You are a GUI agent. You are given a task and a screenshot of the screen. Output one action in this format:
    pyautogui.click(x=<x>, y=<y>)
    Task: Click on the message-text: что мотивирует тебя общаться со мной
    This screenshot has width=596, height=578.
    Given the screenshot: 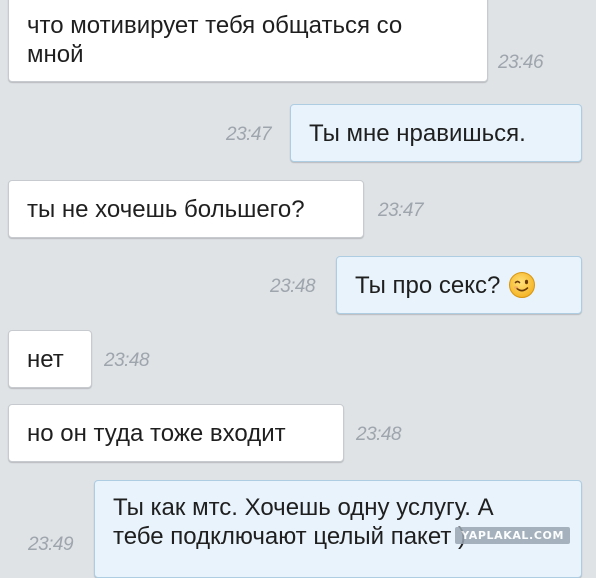 What is the action you would take?
    pyautogui.click(x=215, y=40)
    